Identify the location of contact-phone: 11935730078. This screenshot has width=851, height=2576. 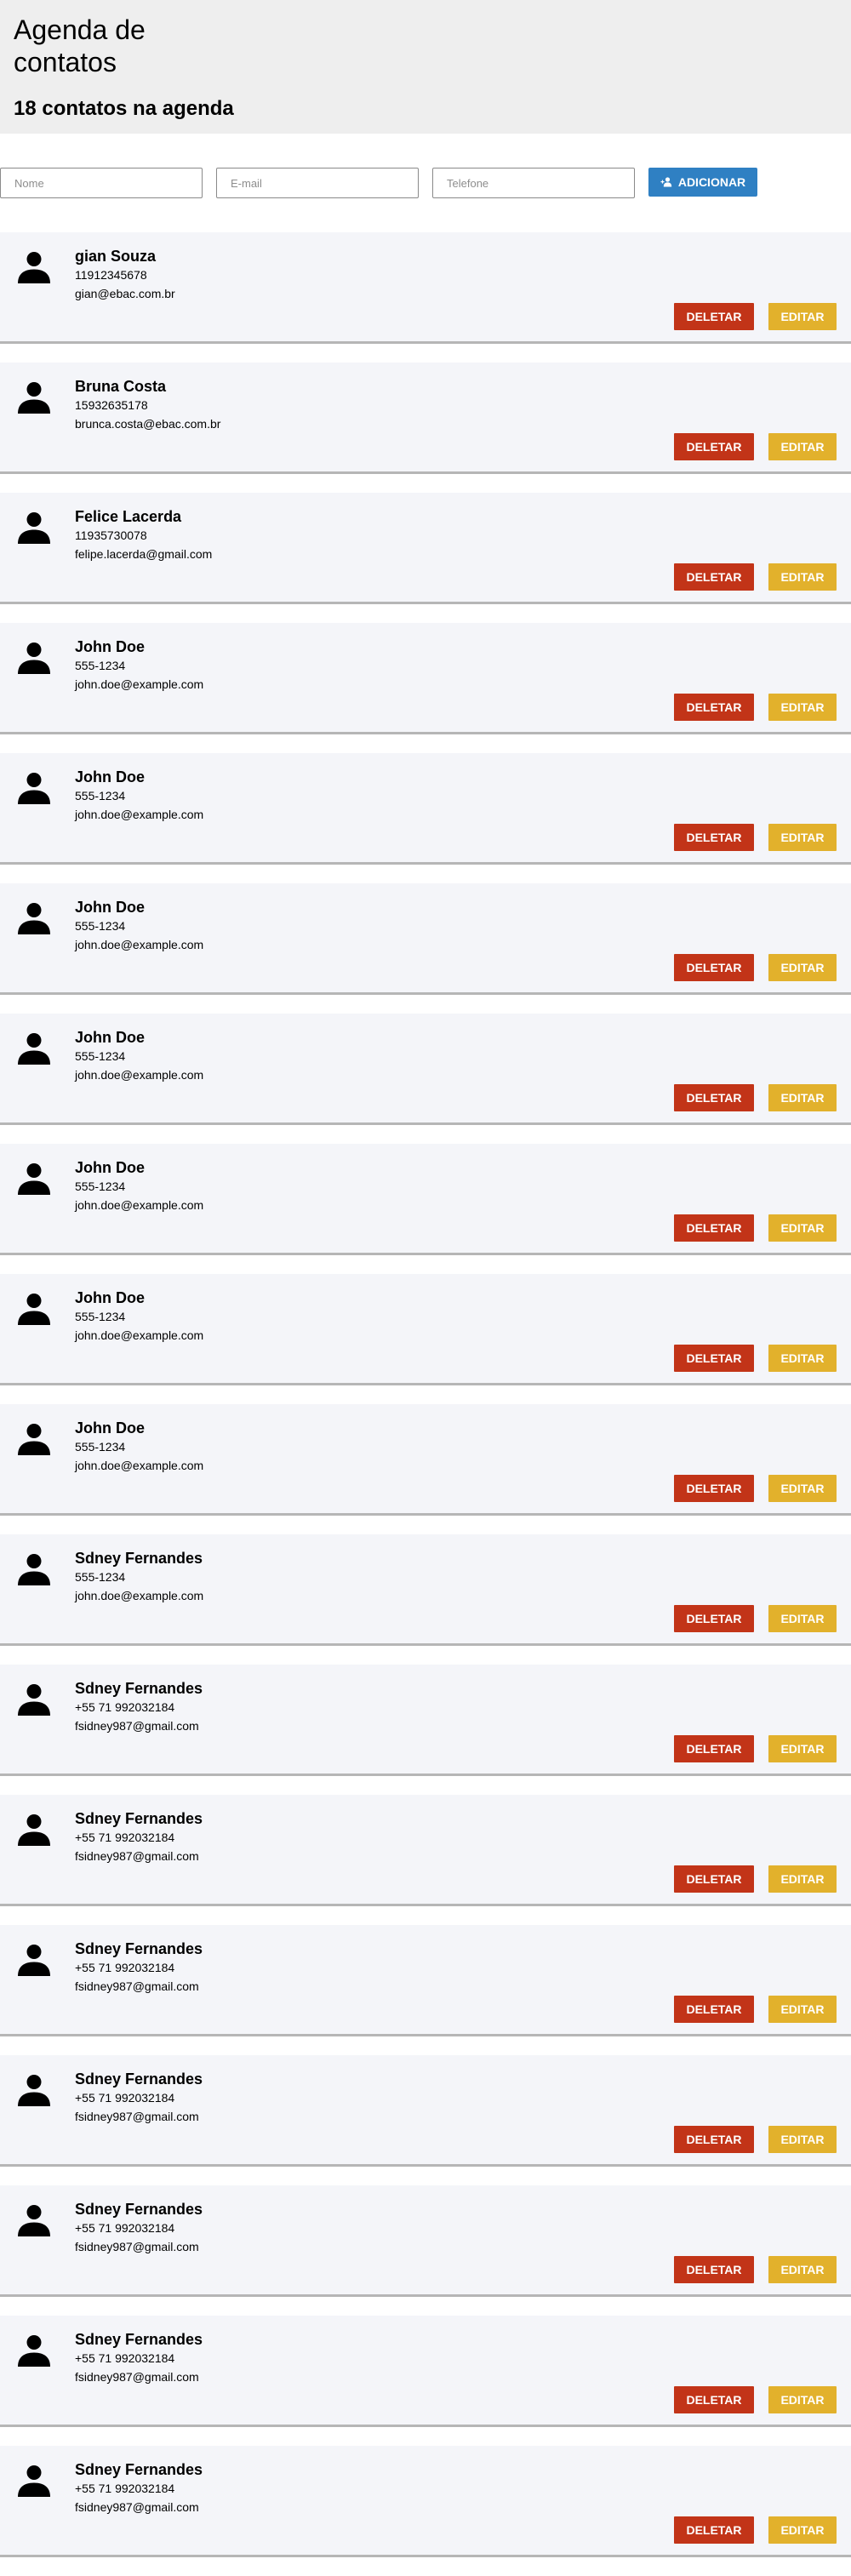
(111, 535).